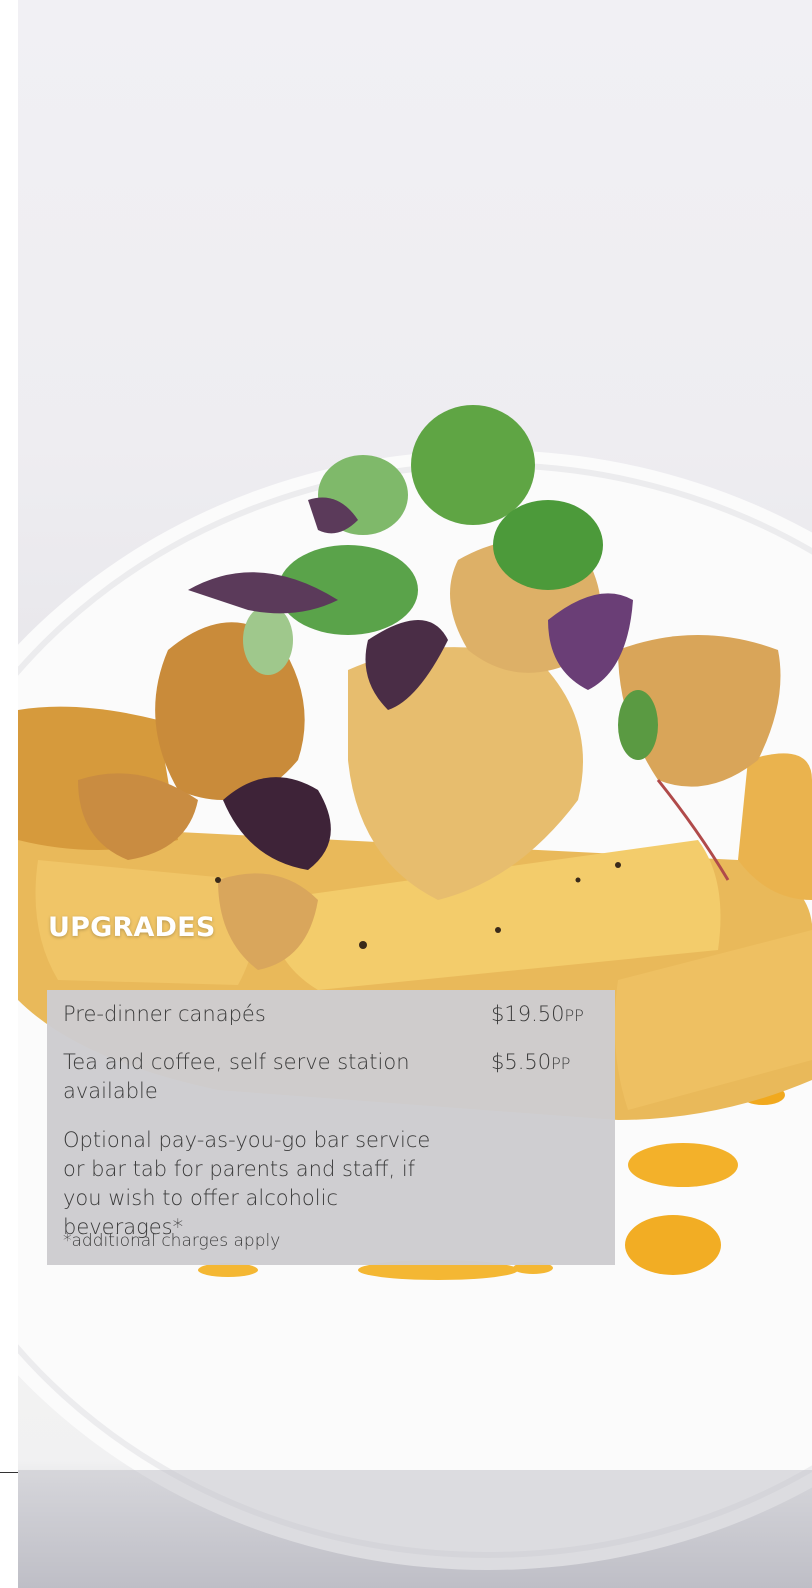 This screenshot has height=1588, width=812. What do you see at coordinates (172, 1241) in the screenshot?
I see `footnote: *additional charges apply` at bounding box center [172, 1241].